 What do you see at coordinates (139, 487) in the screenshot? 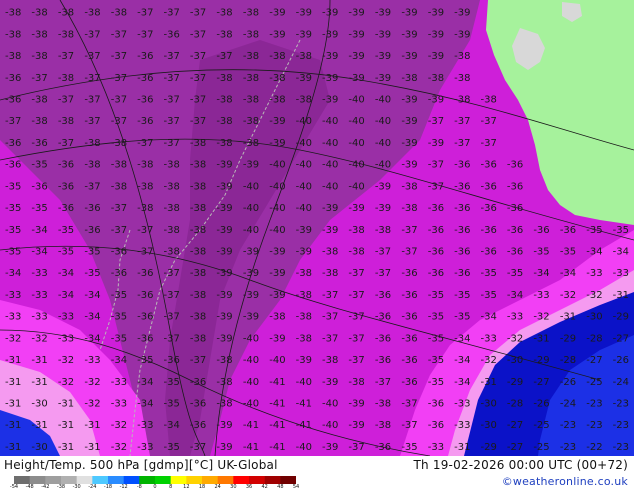
I see `colorbar-tick: -8` at bounding box center [139, 487].